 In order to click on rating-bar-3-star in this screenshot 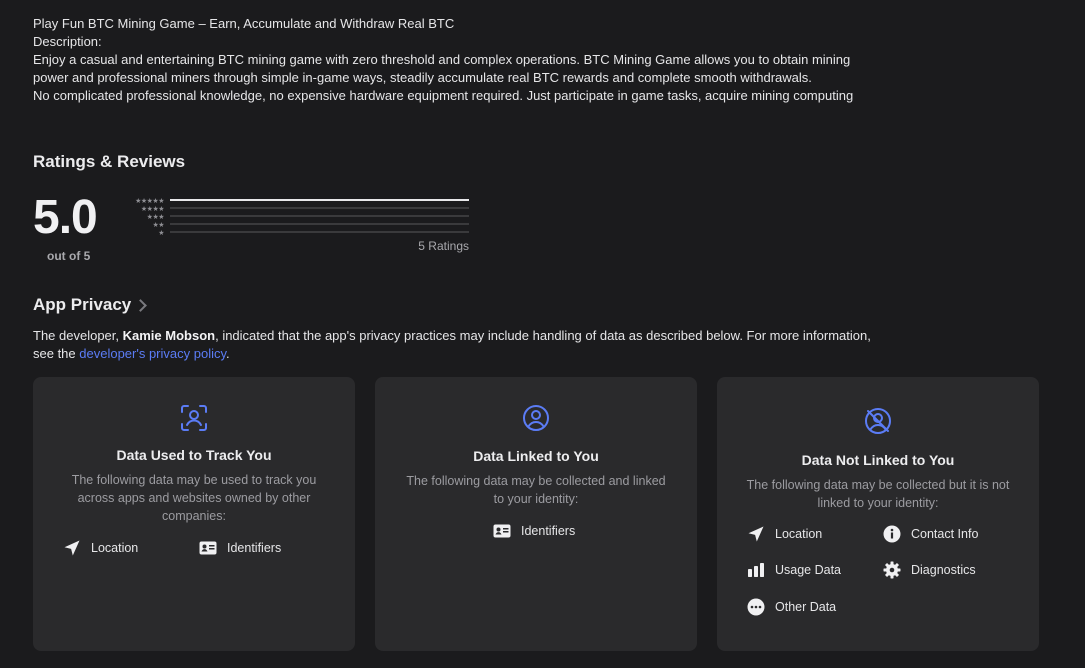, I will do `click(319, 216)`.